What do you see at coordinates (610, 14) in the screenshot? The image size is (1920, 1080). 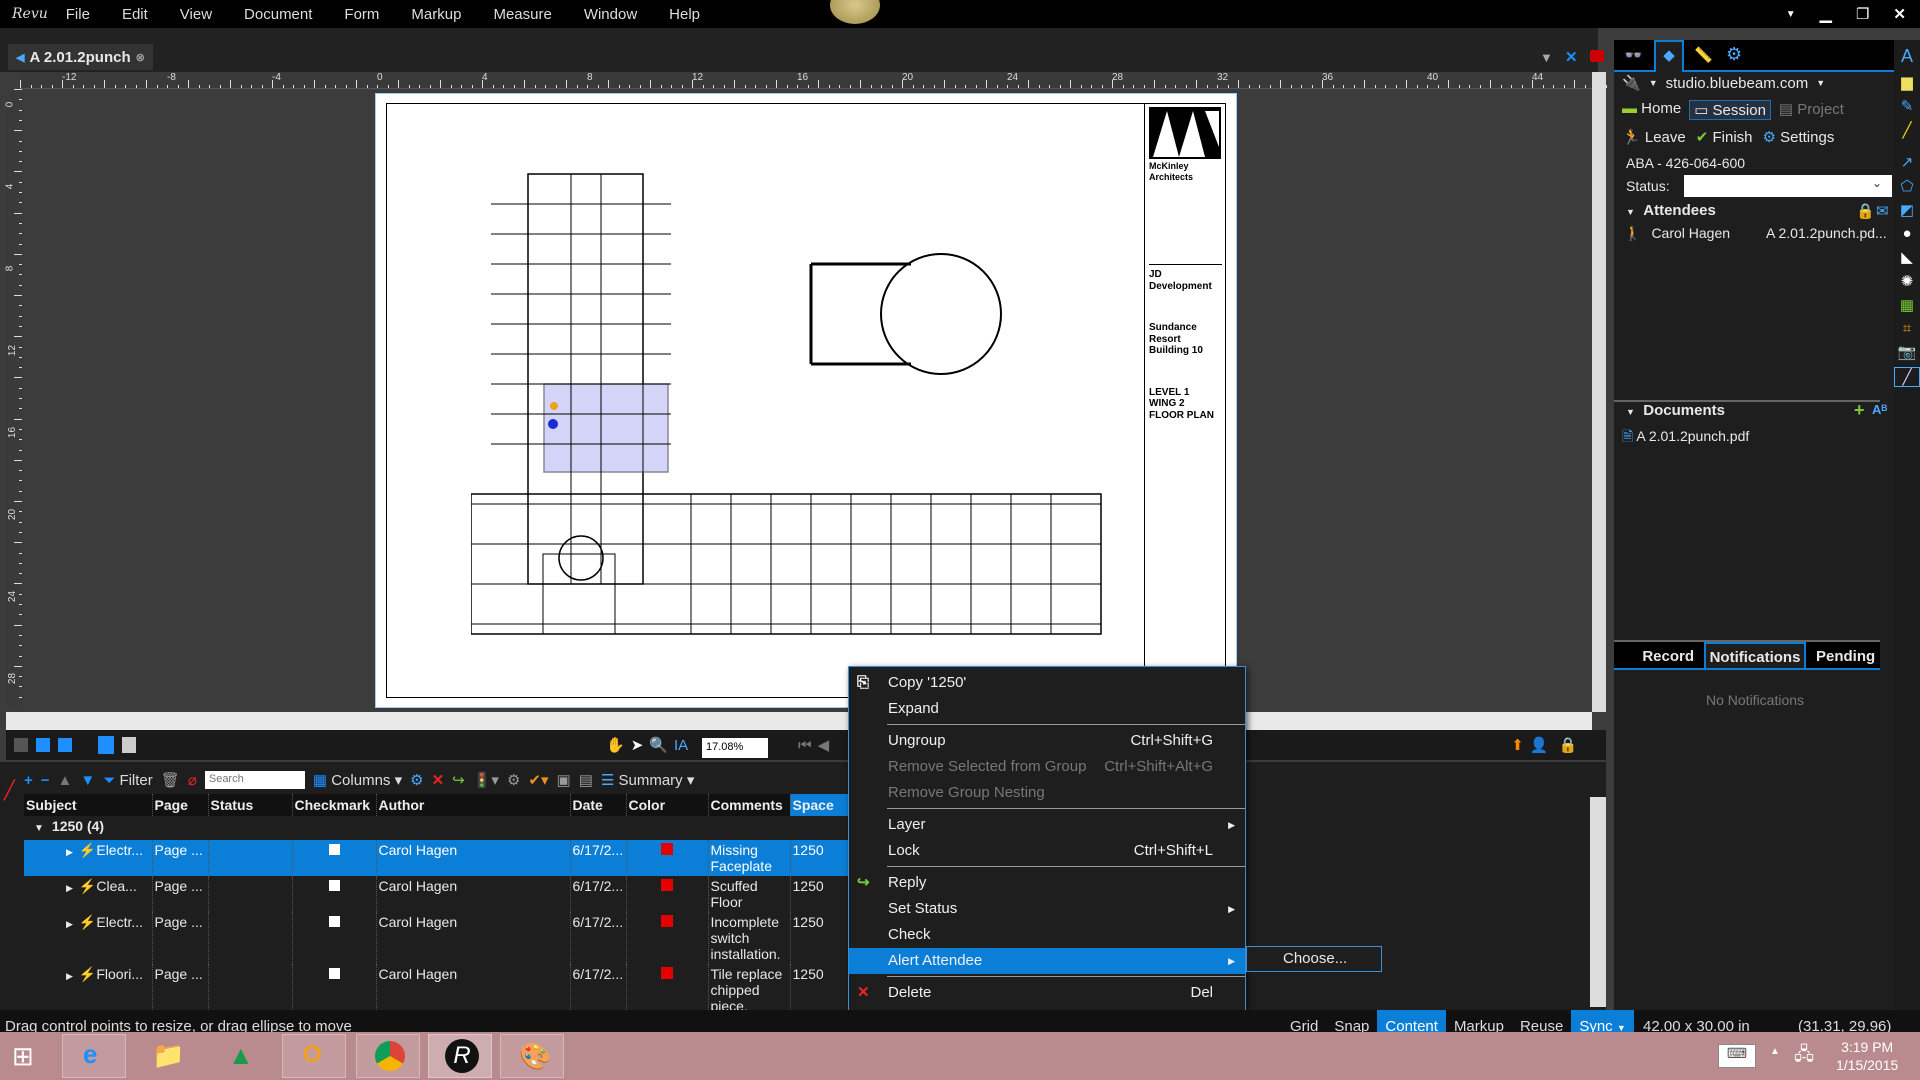 I see `menu-window: Window` at bounding box center [610, 14].